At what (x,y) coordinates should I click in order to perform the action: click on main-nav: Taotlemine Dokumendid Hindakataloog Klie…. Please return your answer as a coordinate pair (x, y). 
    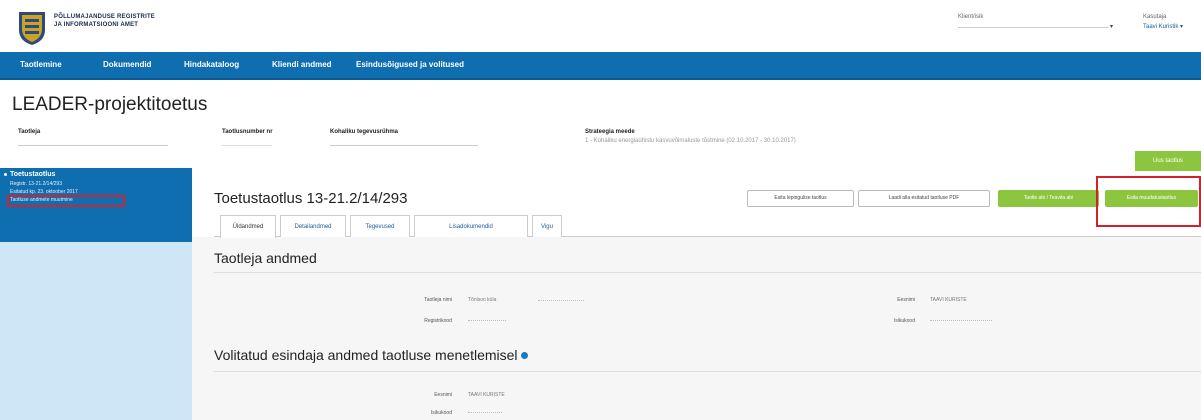
    Looking at the image, I should click on (600, 66).